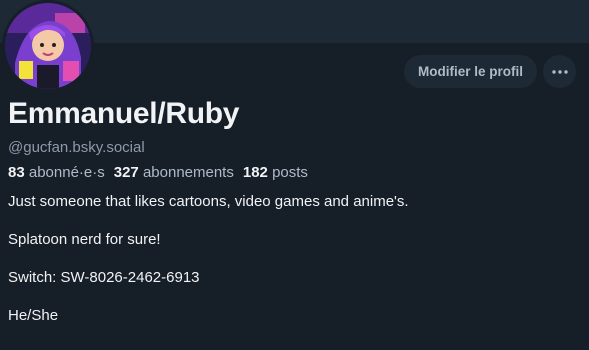 The height and width of the screenshot is (350, 589). I want to click on display-name: Emmanuel/Ruby, so click(124, 113).